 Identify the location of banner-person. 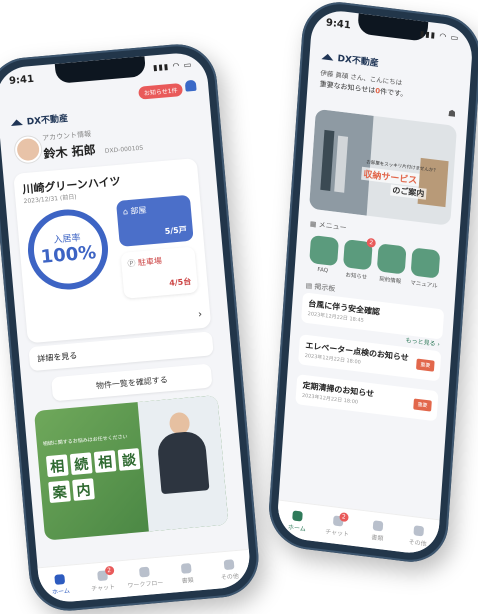
(183, 462).